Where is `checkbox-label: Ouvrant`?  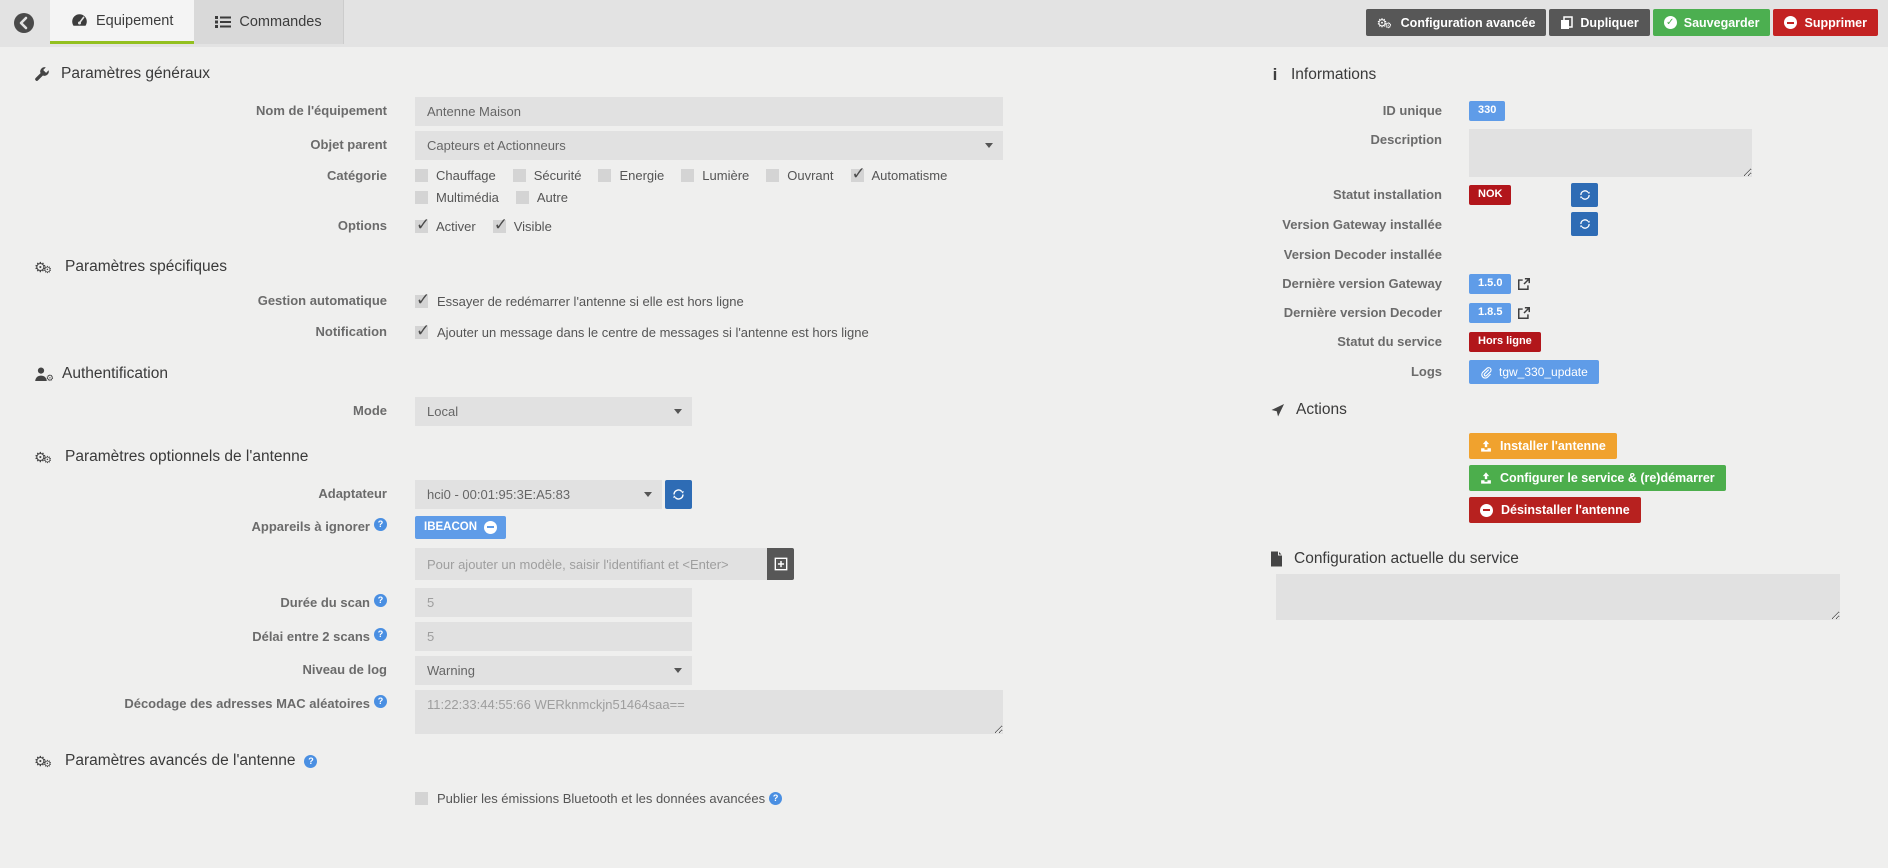 checkbox-label: Ouvrant is located at coordinates (810, 175).